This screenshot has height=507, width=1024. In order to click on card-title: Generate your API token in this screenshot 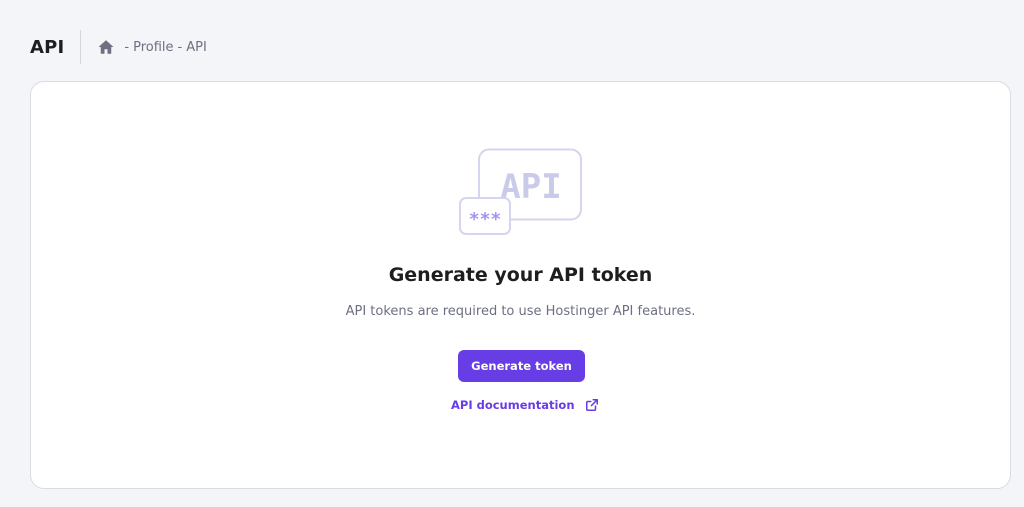, I will do `click(520, 275)`.